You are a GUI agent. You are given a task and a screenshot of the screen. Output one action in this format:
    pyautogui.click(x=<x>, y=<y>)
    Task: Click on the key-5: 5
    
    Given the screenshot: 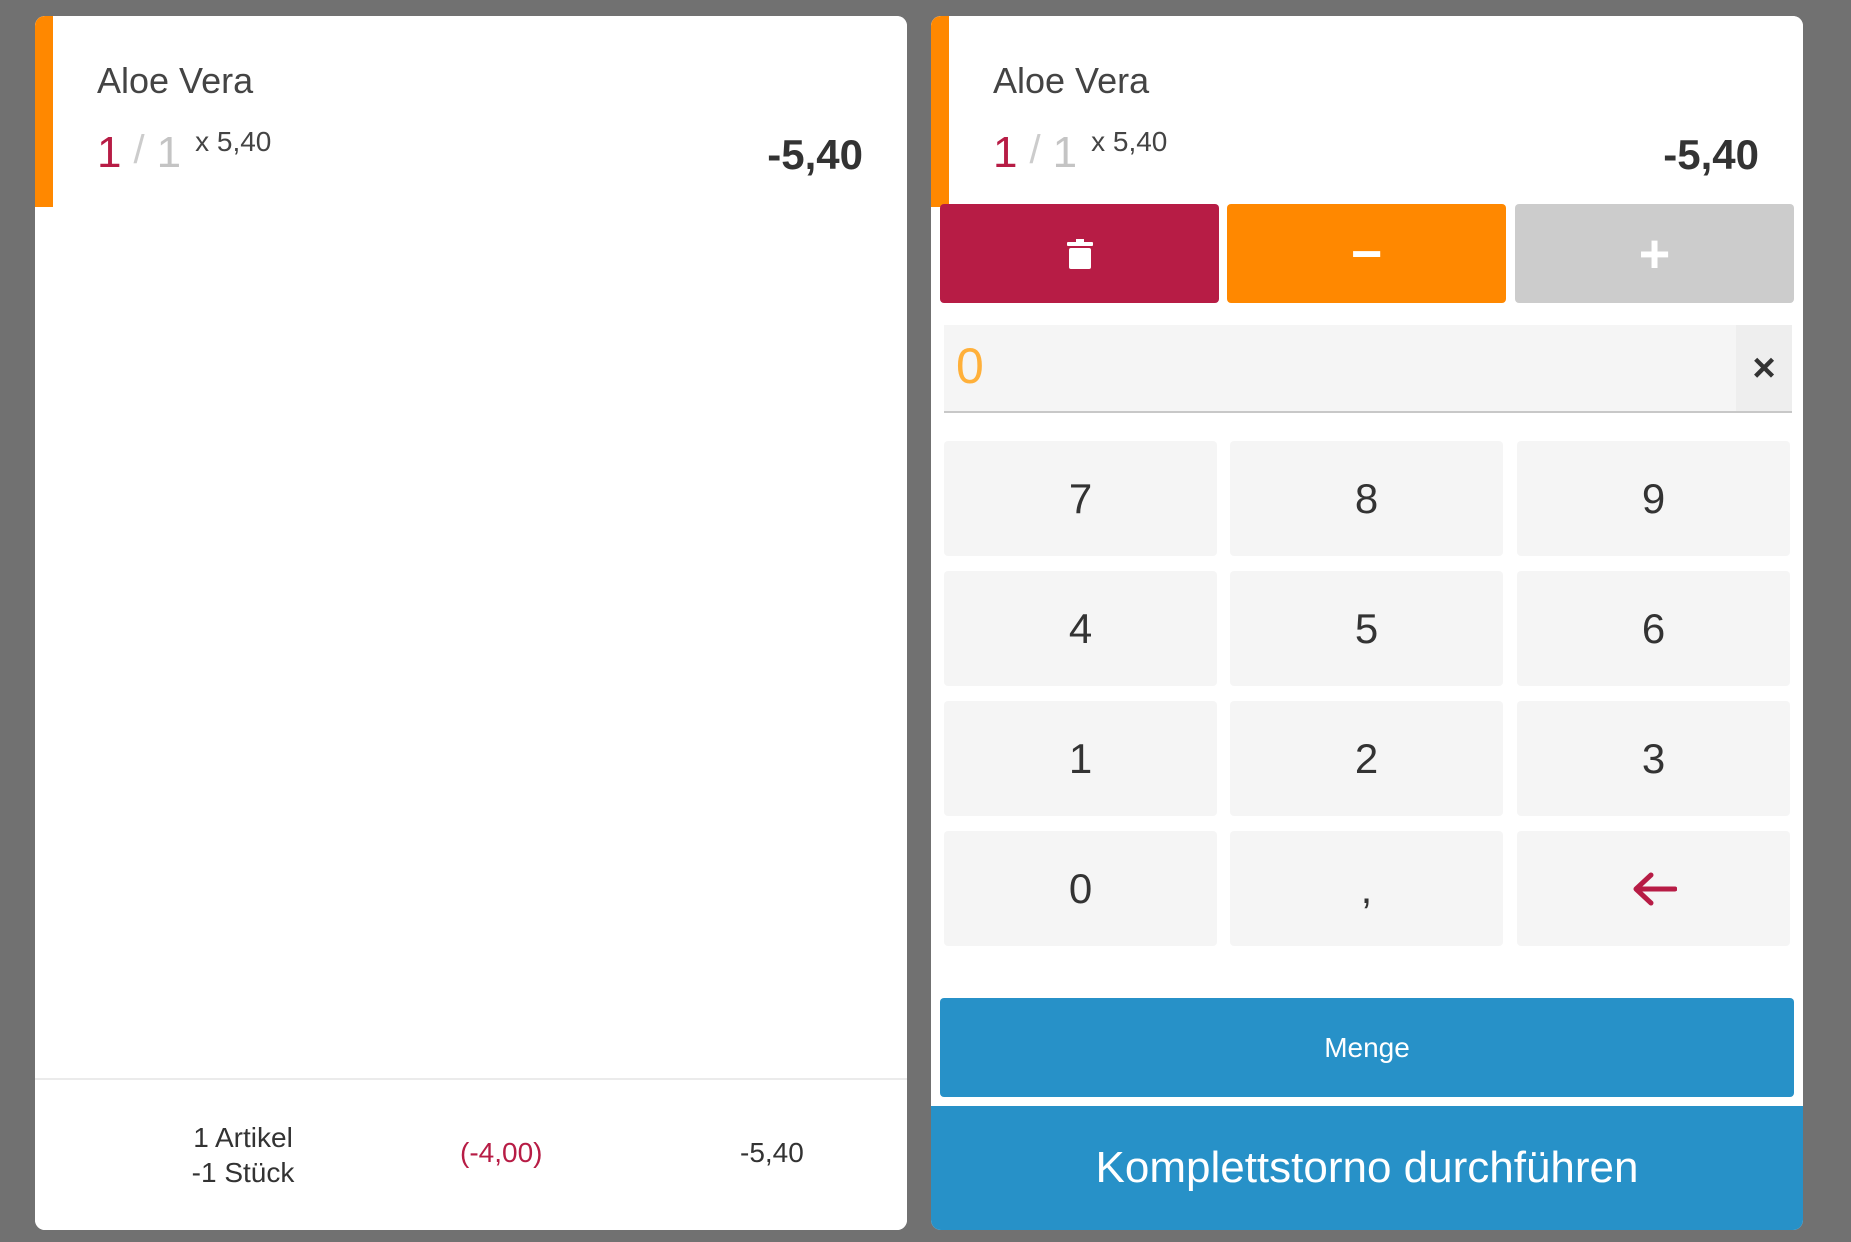 What is the action you would take?
    pyautogui.click(x=1366, y=628)
    